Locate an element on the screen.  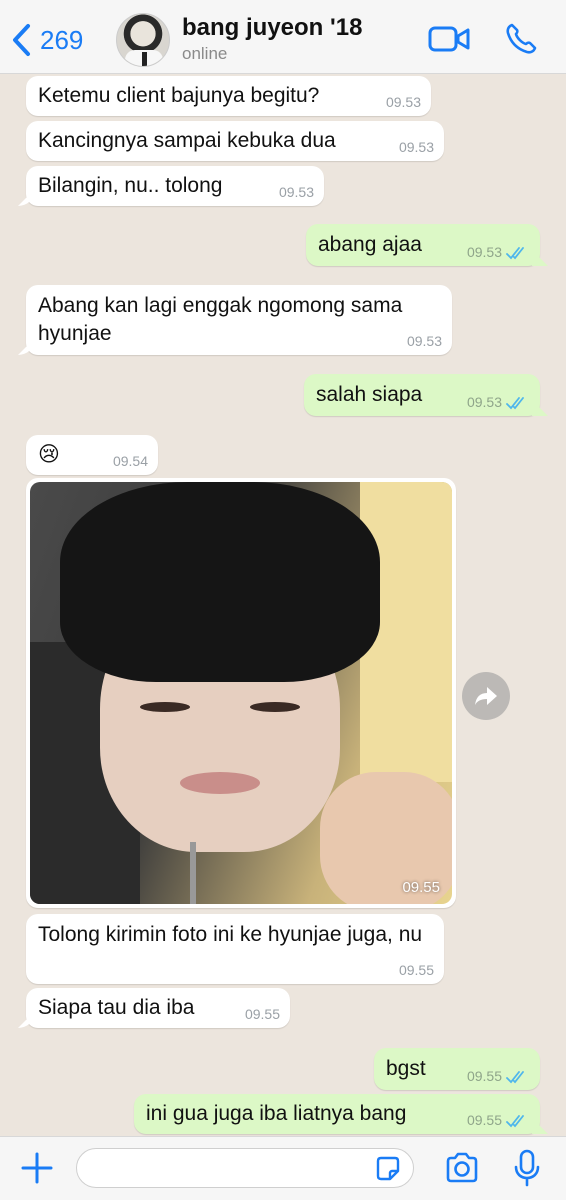
back-button: 269 is located at coordinates (46, 40).